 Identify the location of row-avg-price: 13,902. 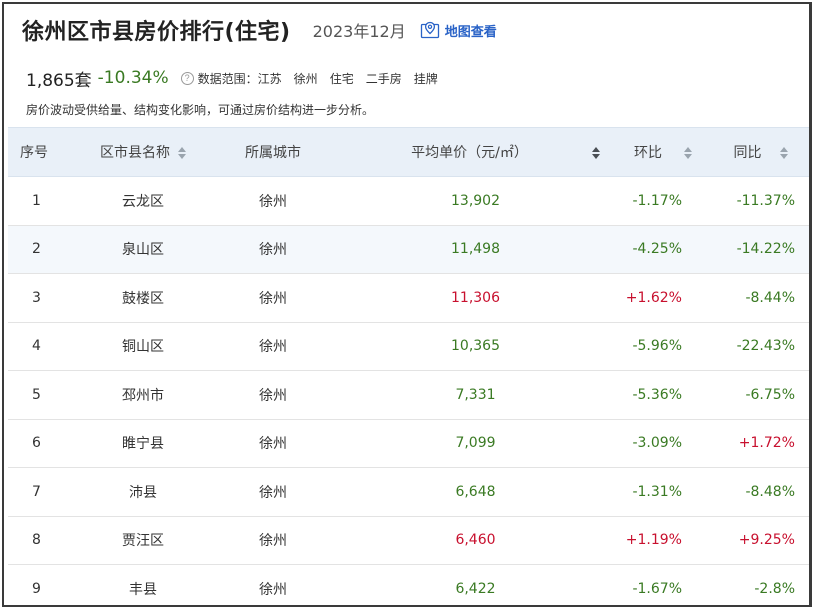
(475, 200).